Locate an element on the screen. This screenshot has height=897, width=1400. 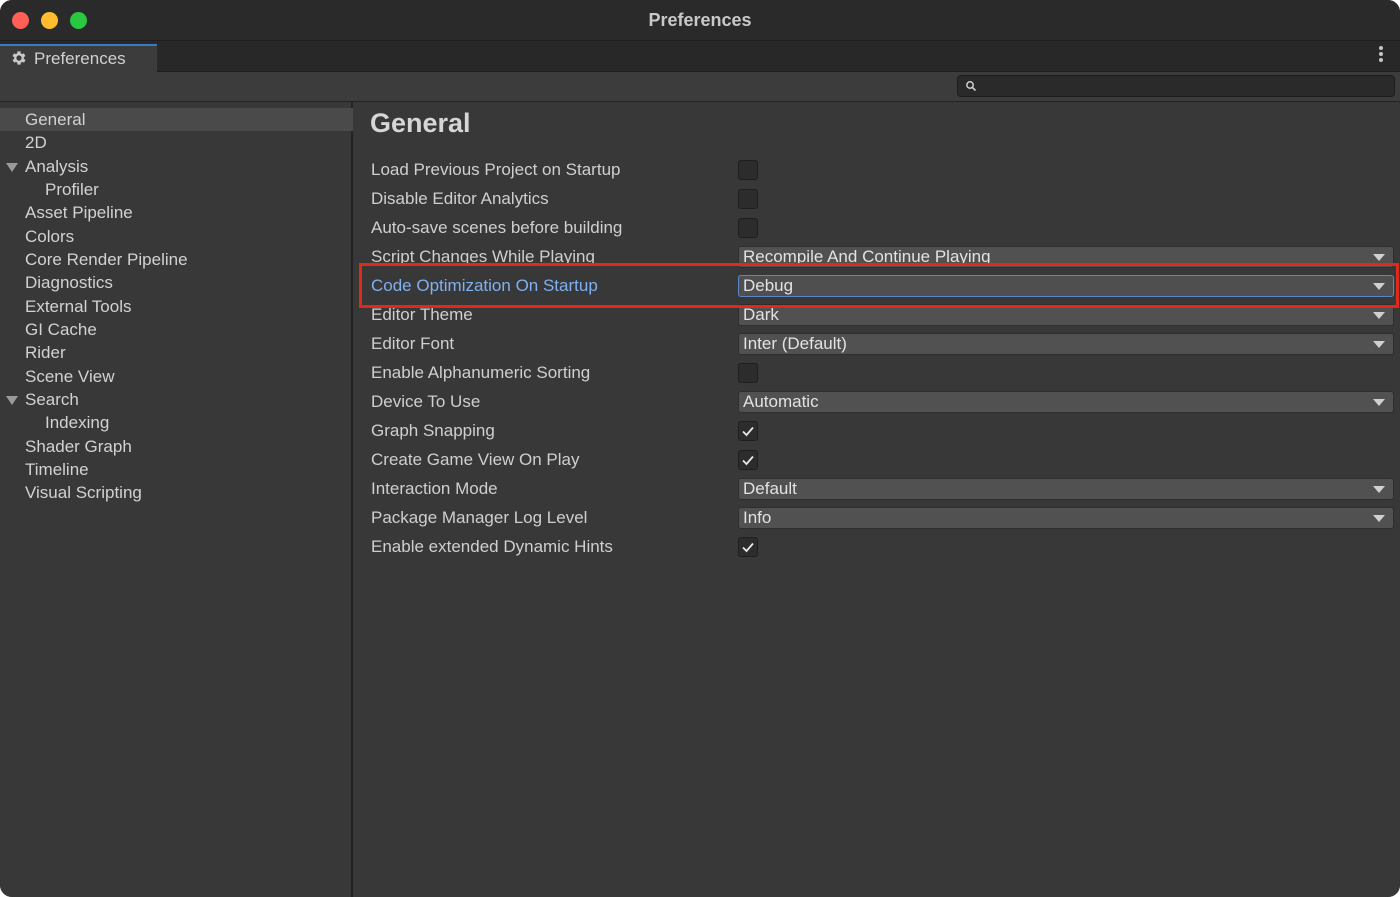
sidebar-item-label: Analysis is located at coordinates (57, 166).